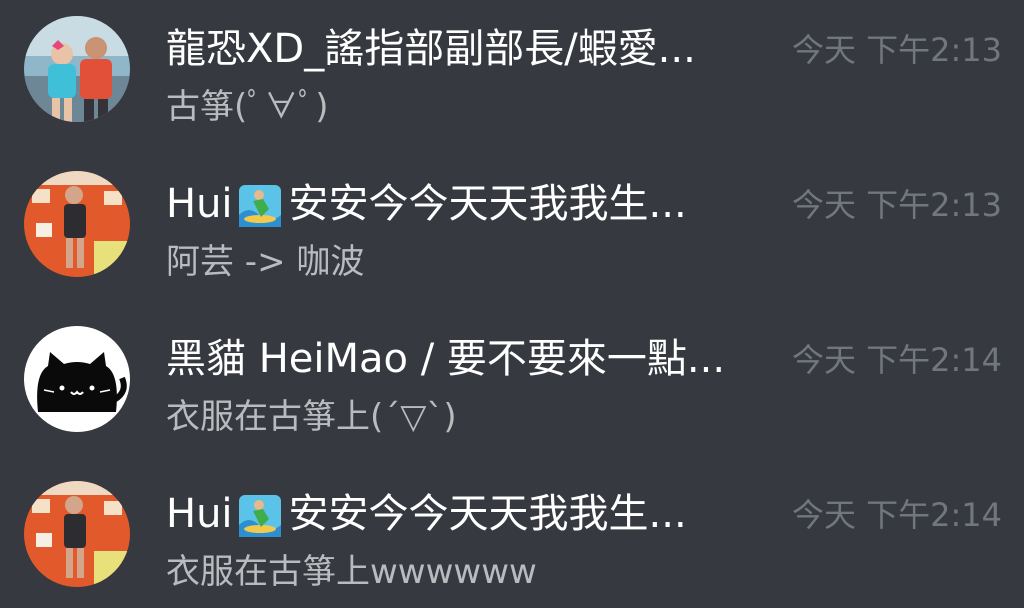 The height and width of the screenshot is (608, 1024). Describe the element at coordinates (77, 379) in the screenshot. I see `avatar-black-cat` at that location.